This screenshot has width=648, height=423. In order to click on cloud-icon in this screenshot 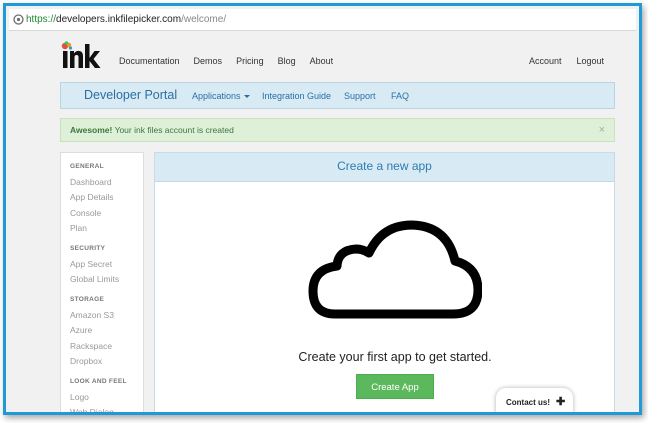, I will do `click(395, 269)`.